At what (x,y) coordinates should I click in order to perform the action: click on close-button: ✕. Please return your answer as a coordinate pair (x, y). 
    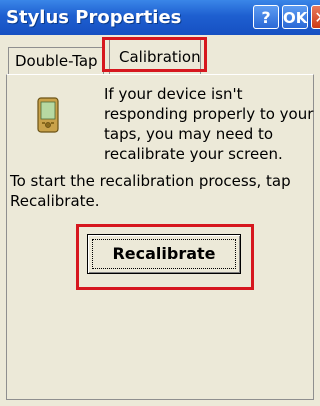
    Looking at the image, I should click on (315, 17).